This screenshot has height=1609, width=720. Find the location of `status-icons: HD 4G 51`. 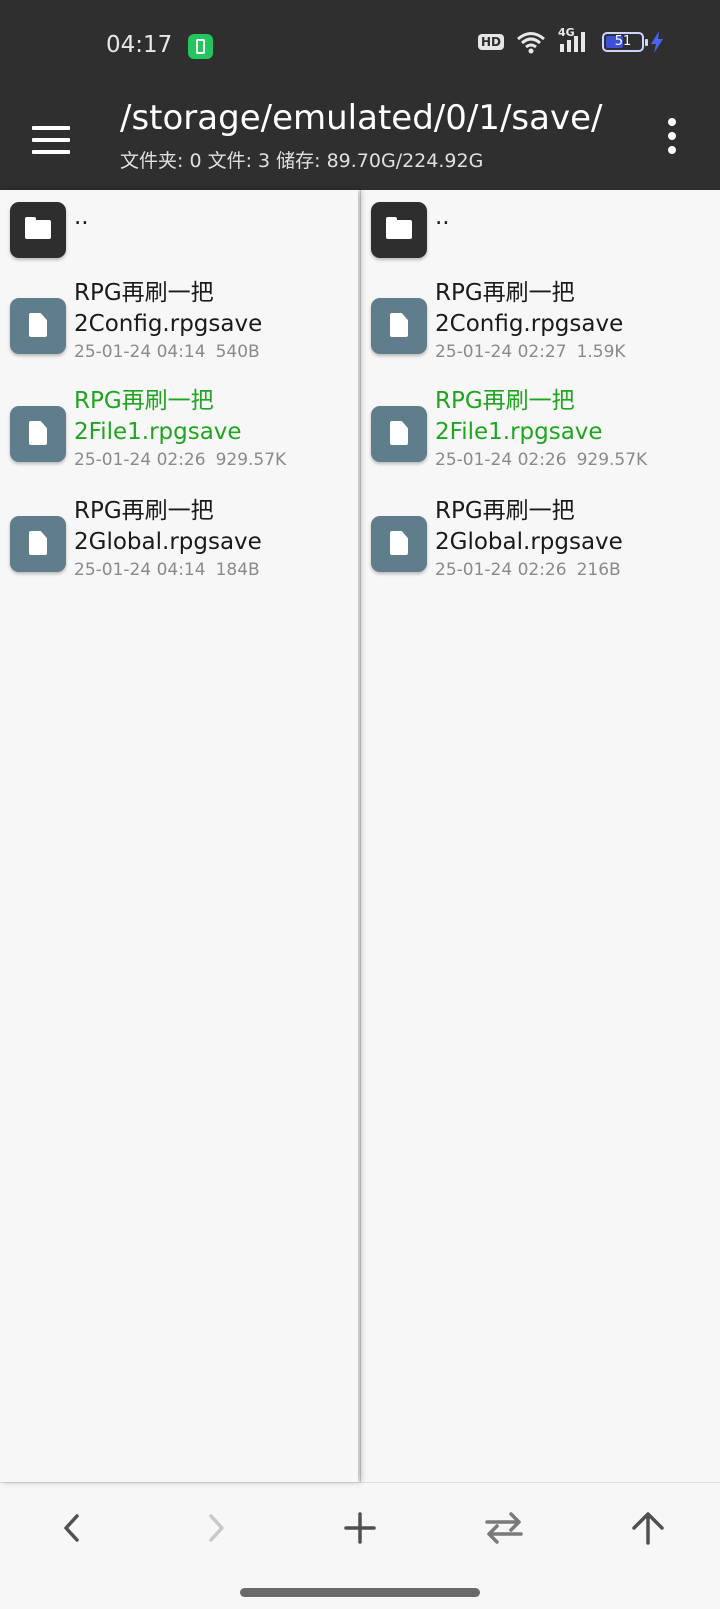

status-icons: HD 4G 51 is located at coordinates (570, 40).